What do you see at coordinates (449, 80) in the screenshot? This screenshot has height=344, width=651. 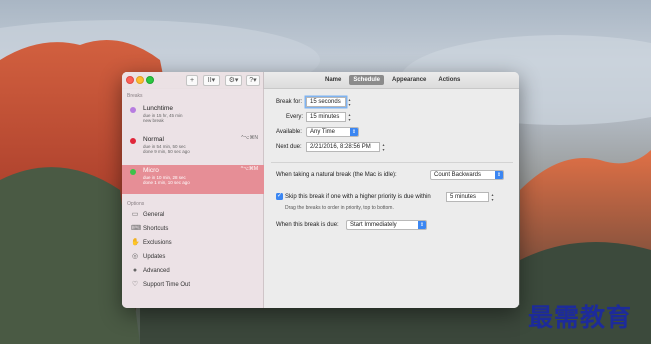 I see `tab-actions: Actions` at bounding box center [449, 80].